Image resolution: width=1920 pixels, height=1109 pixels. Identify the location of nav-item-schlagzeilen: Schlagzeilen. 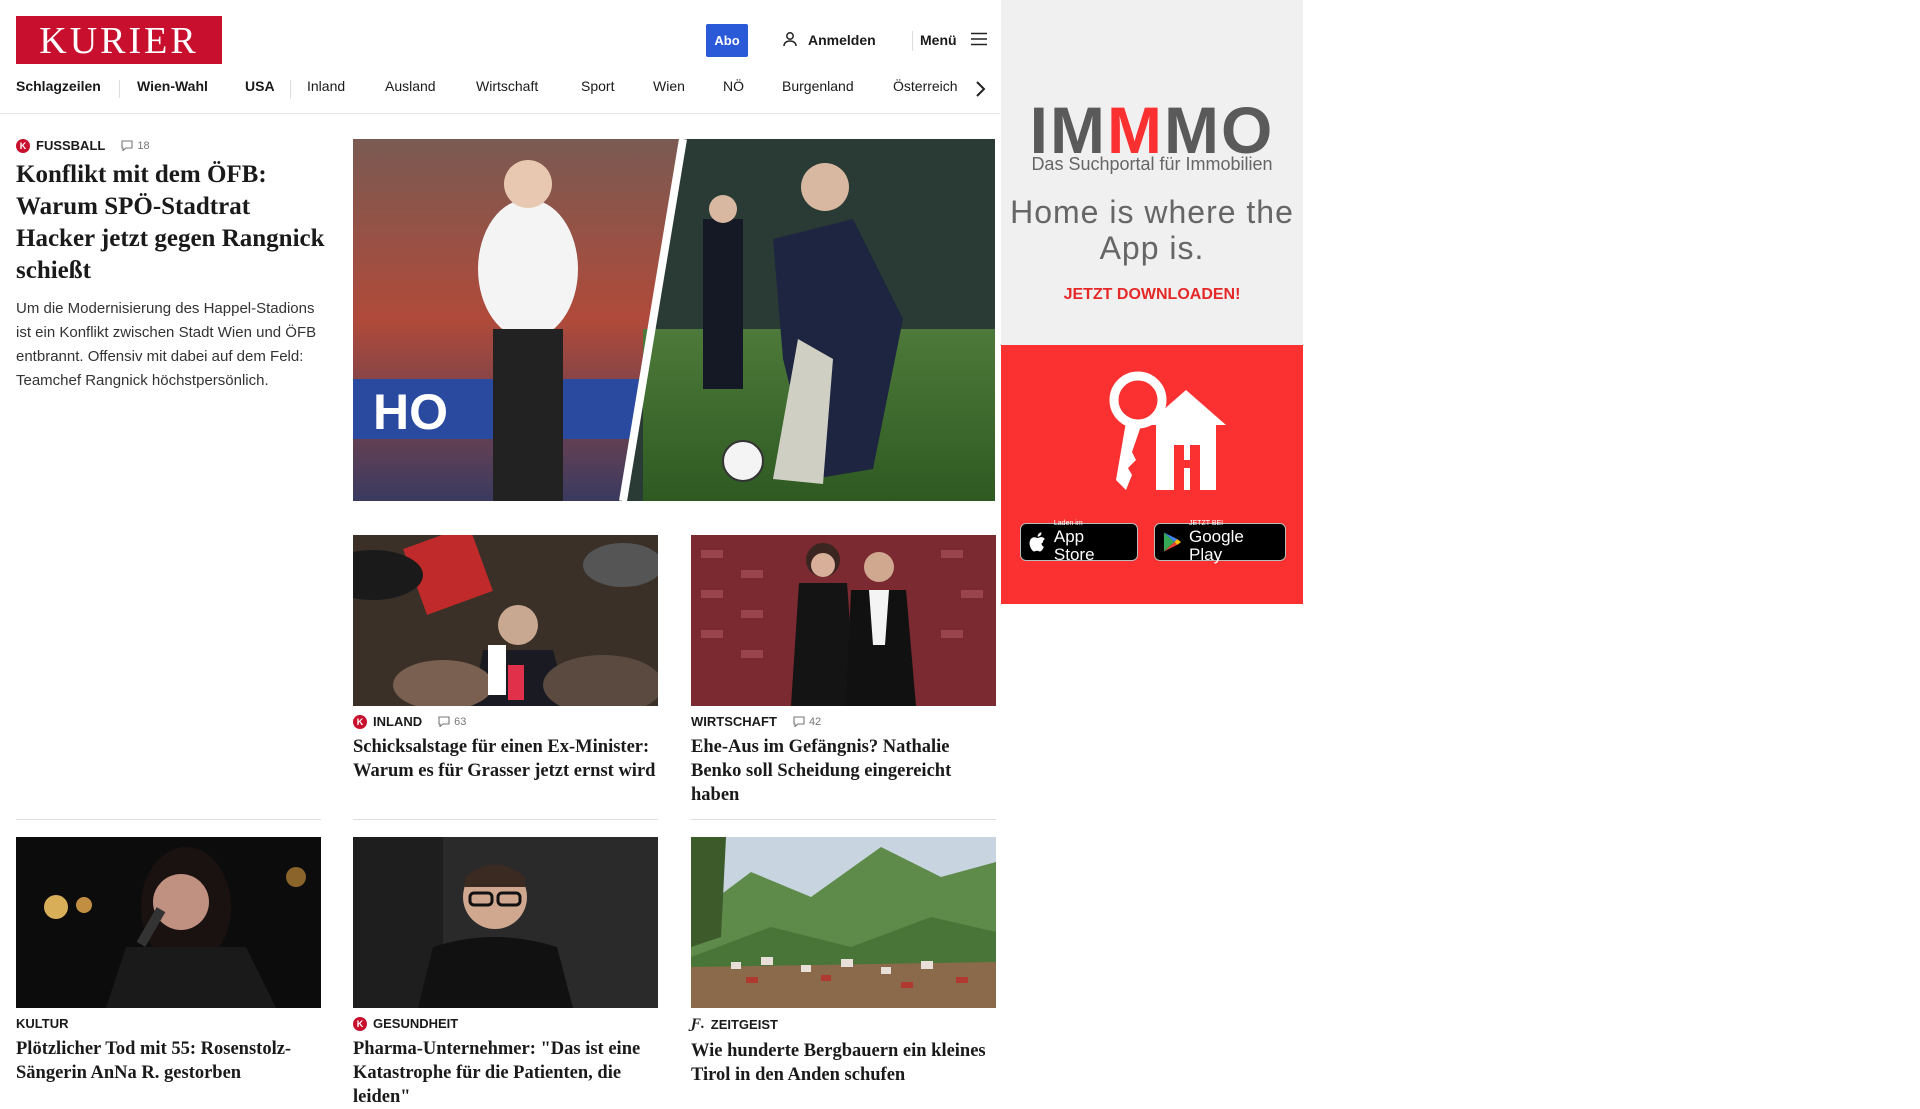
(58, 86).